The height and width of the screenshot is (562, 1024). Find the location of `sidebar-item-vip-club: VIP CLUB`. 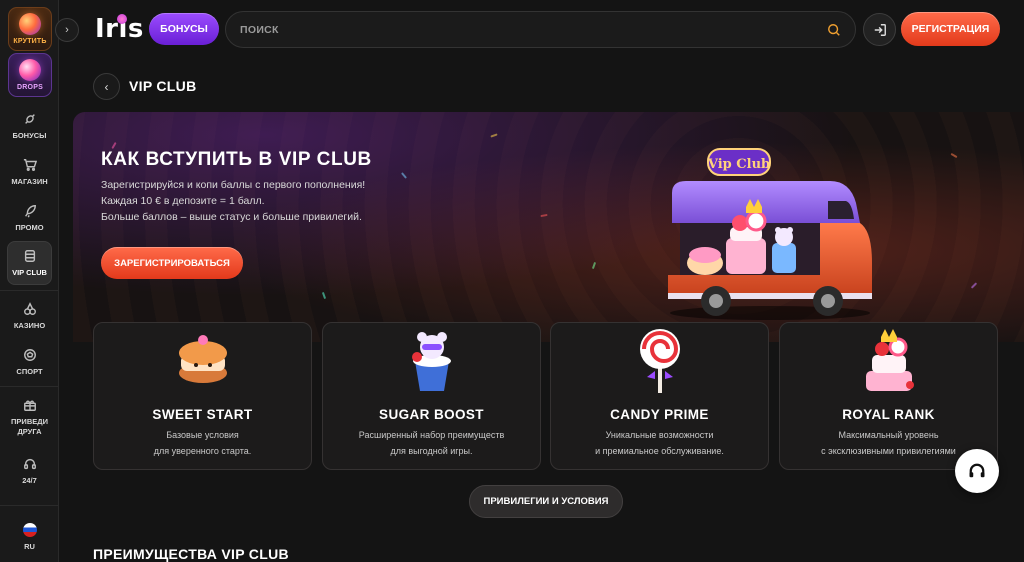

sidebar-item-vip-club: VIP CLUB is located at coordinates (29, 263).